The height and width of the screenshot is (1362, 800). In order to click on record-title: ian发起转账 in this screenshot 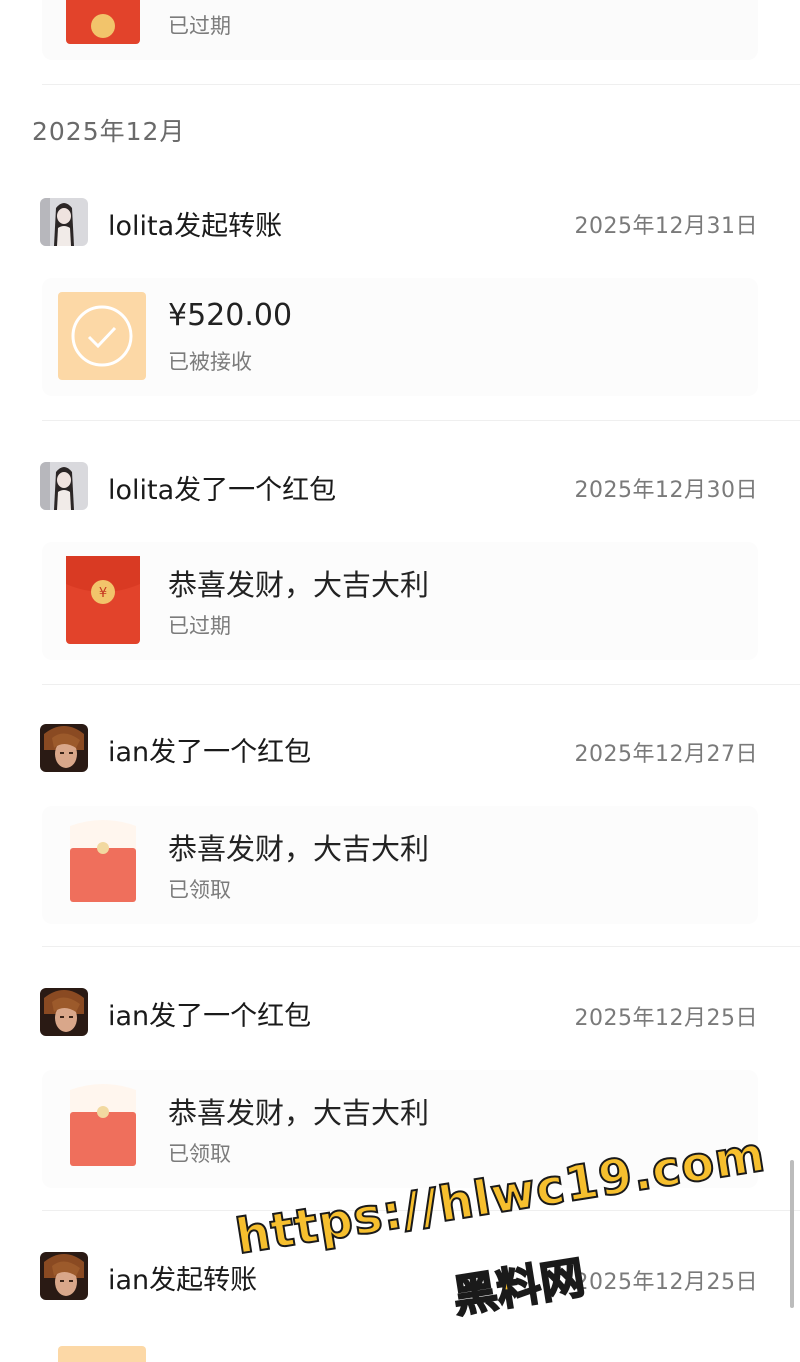, I will do `click(183, 1280)`.